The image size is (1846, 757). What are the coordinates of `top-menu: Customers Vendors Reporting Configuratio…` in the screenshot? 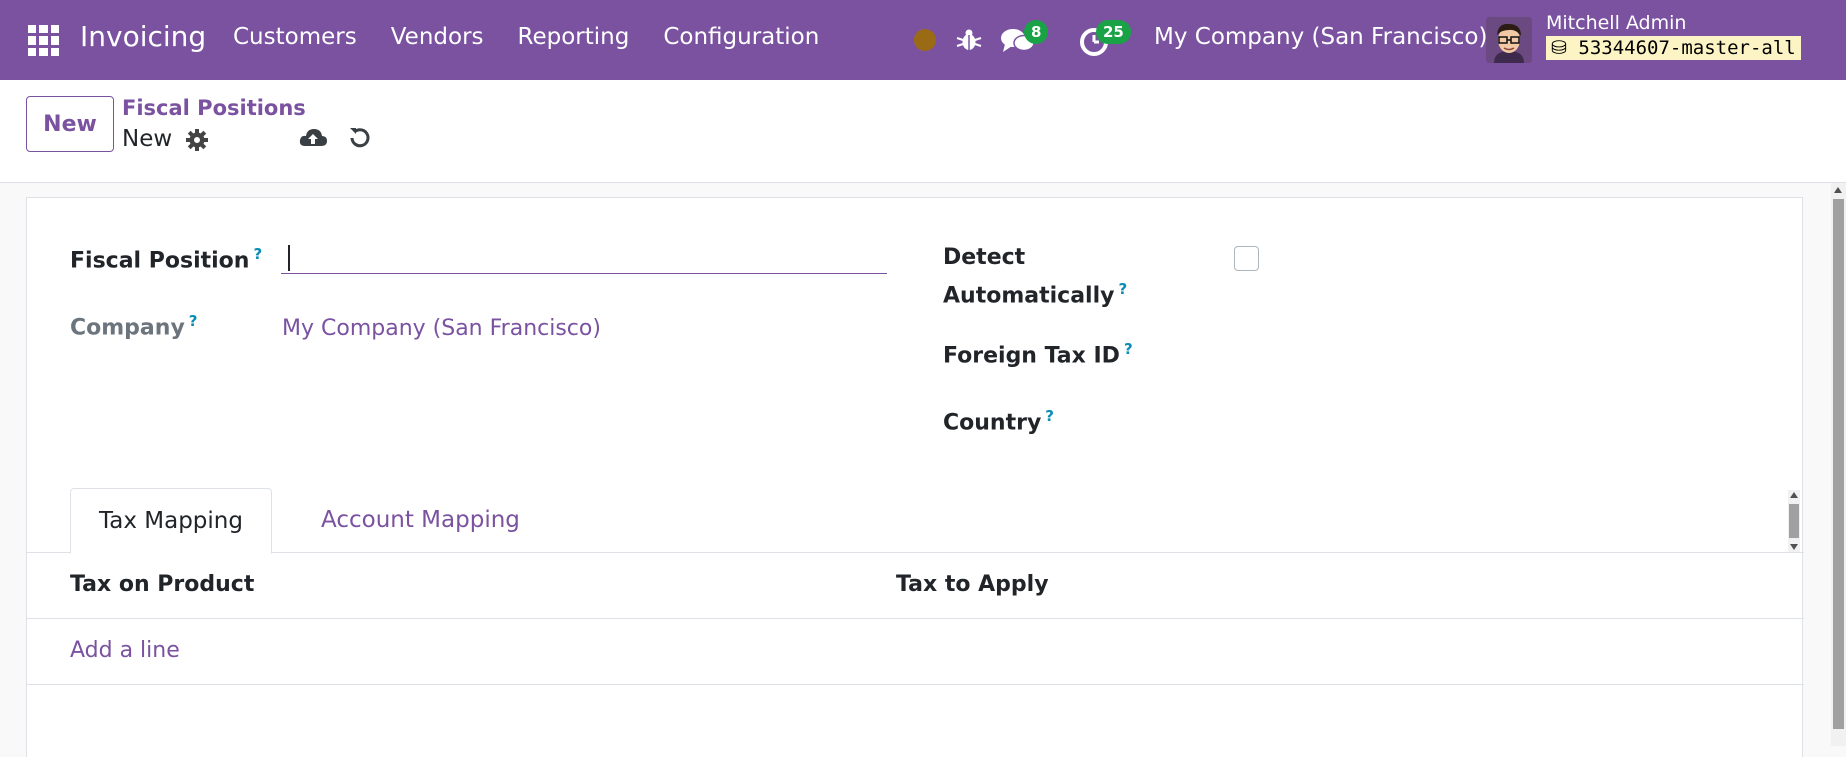 It's located at (543, 37).